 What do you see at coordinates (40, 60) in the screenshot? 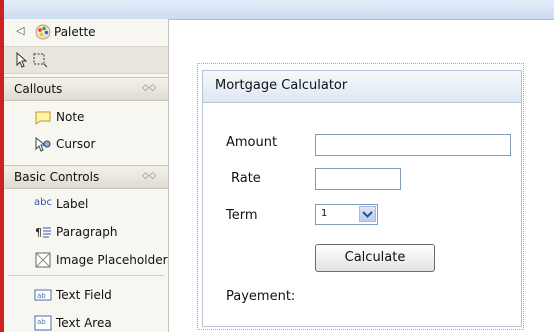
I see `marquee-tool-icon` at bounding box center [40, 60].